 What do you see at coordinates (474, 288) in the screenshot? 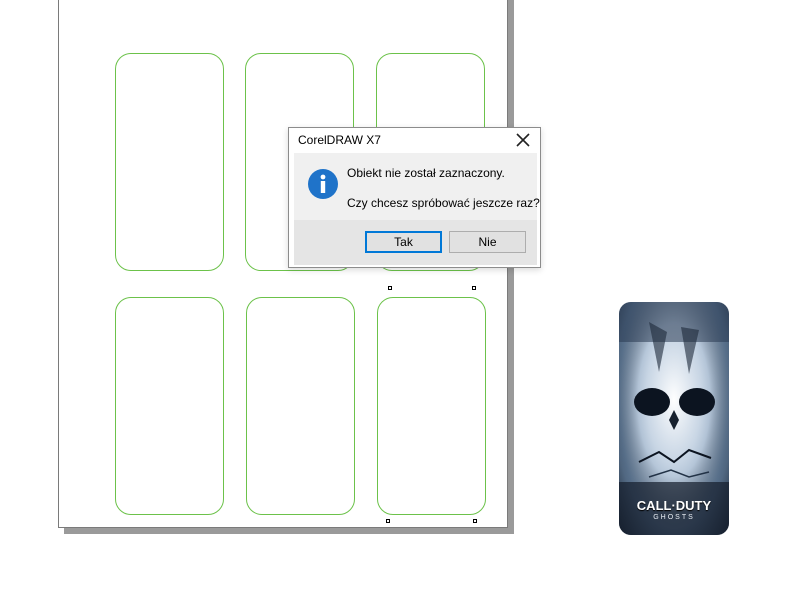
I see `selection-handle-top-right` at bounding box center [474, 288].